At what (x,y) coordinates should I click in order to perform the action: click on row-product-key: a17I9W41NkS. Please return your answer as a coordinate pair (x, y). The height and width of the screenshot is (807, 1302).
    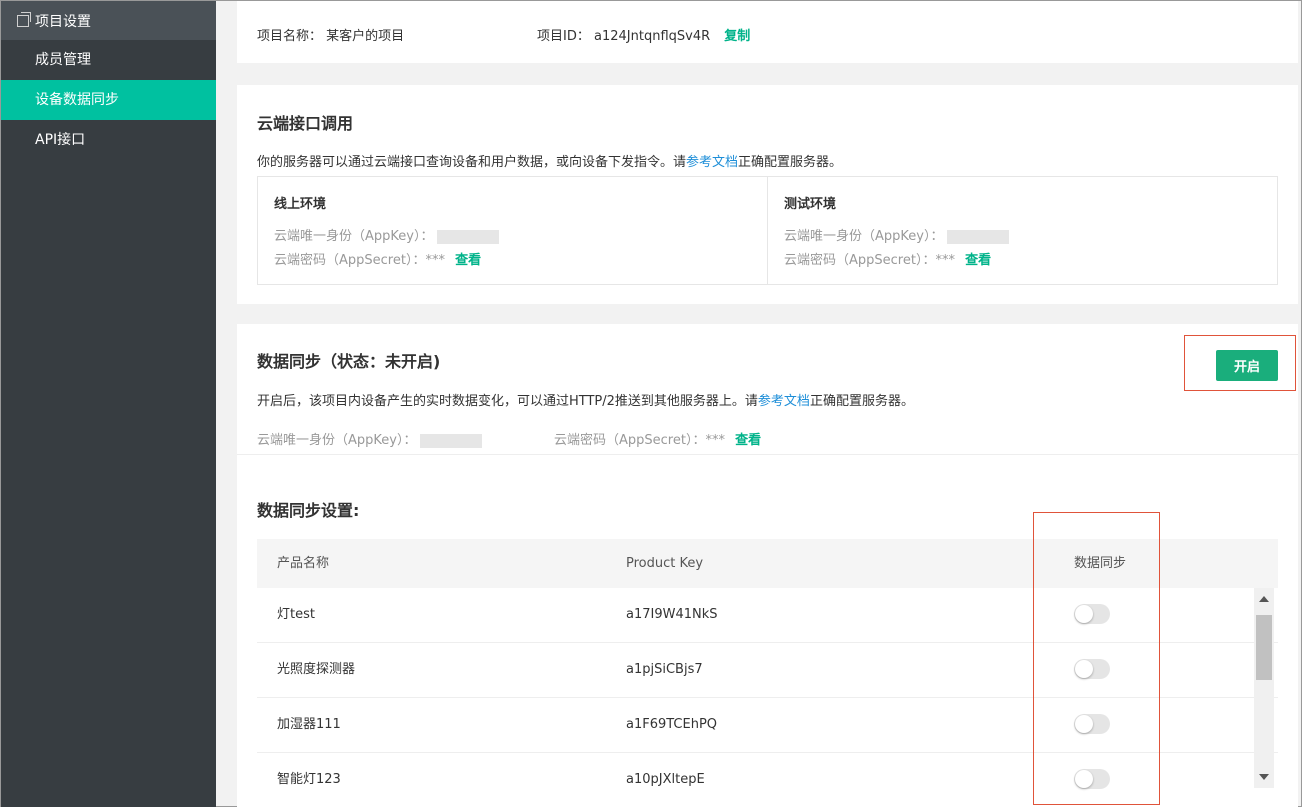
    Looking at the image, I should click on (672, 614).